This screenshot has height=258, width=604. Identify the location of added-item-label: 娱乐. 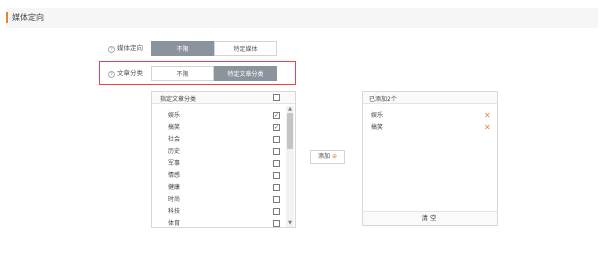
(377, 115).